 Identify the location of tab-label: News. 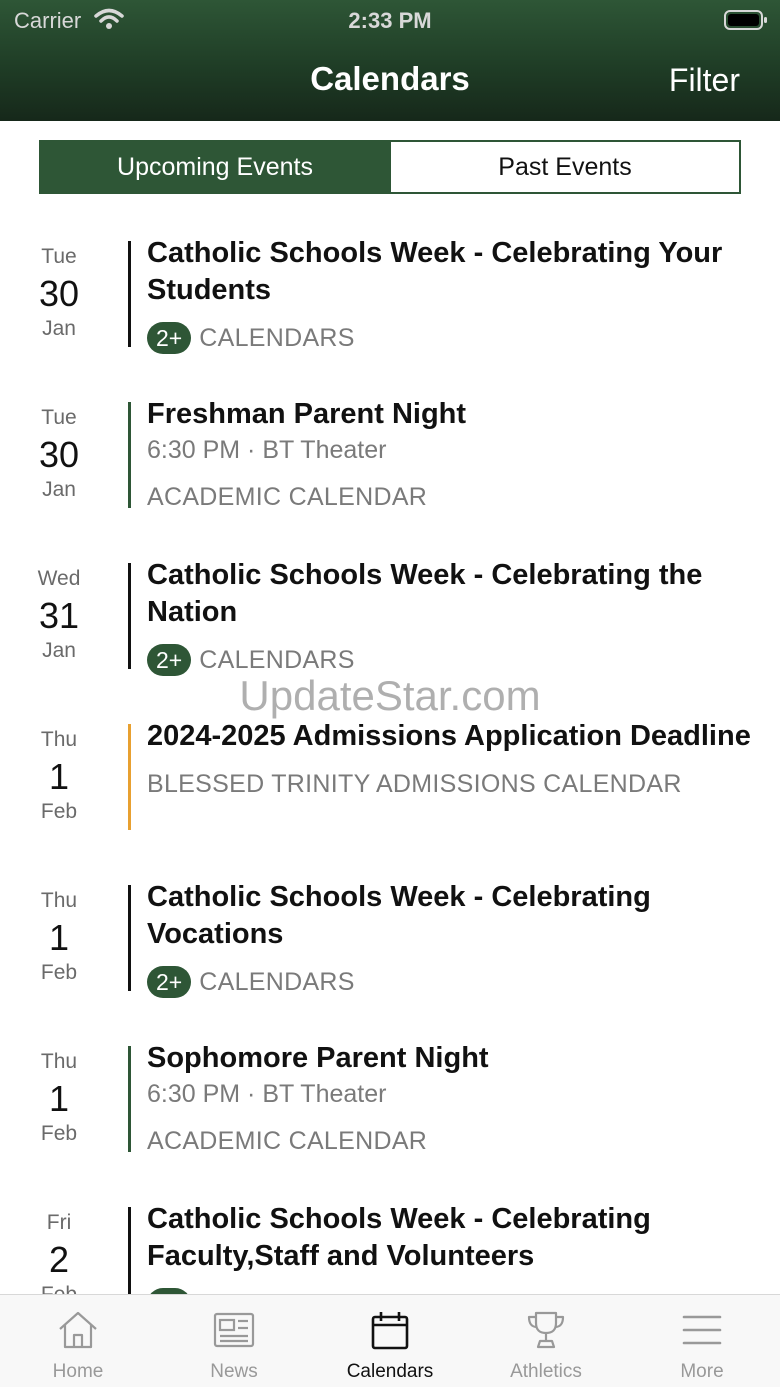
(234, 1371).